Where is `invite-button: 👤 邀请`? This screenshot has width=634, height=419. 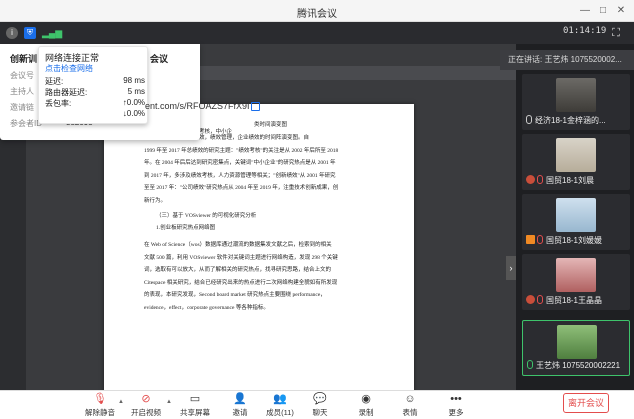
invite-button: 👤 邀请 is located at coordinates (240, 406).